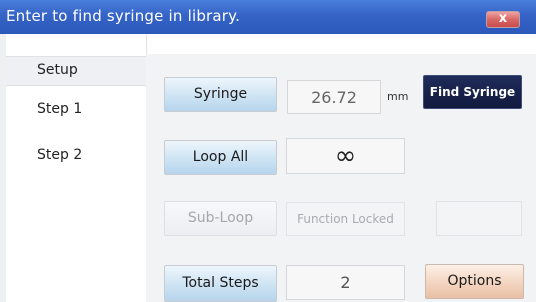  What do you see at coordinates (268, 17) in the screenshot?
I see `title-bar: Enter to find syringe in library. x` at bounding box center [268, 17].